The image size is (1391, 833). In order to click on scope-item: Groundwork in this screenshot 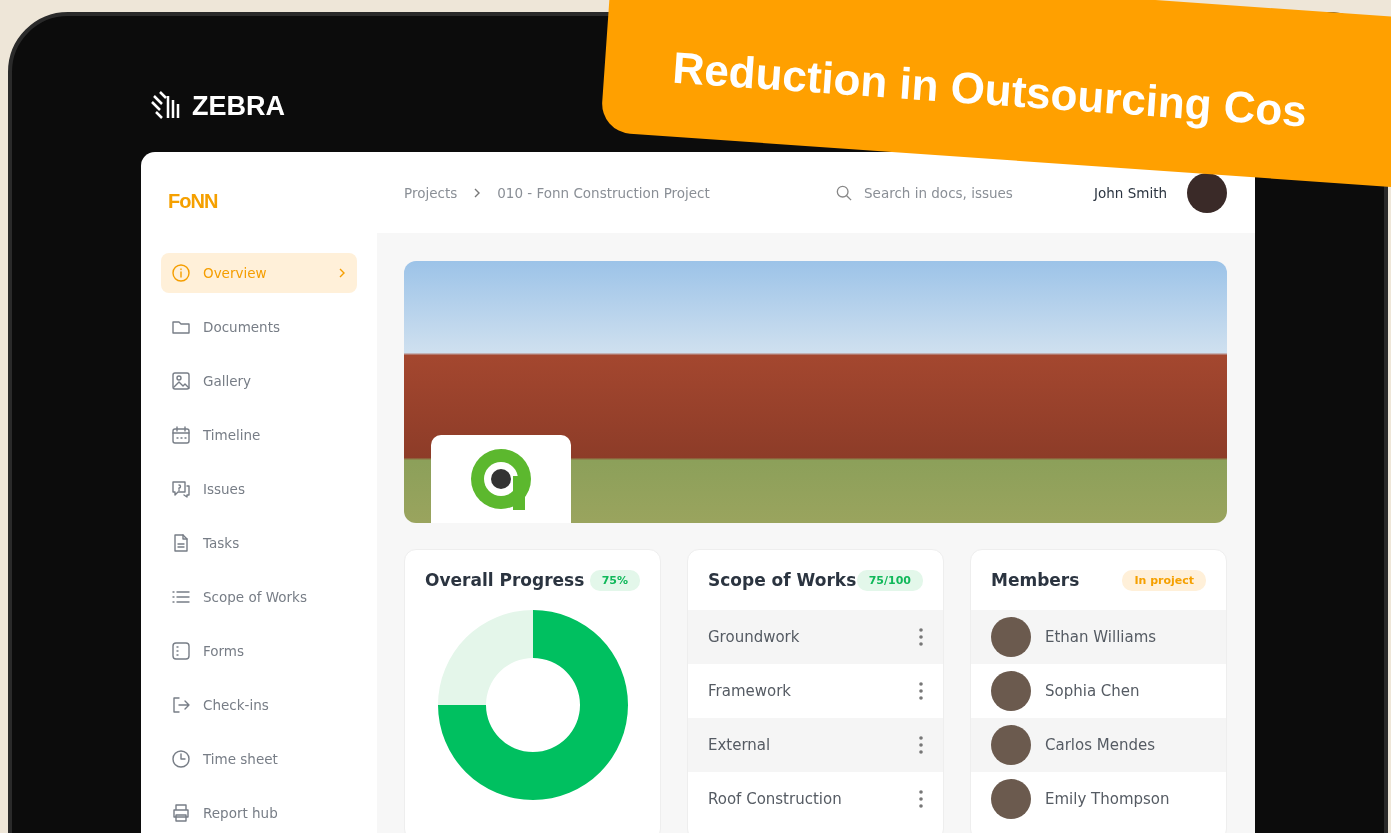, I will do `click(754, 637)`.